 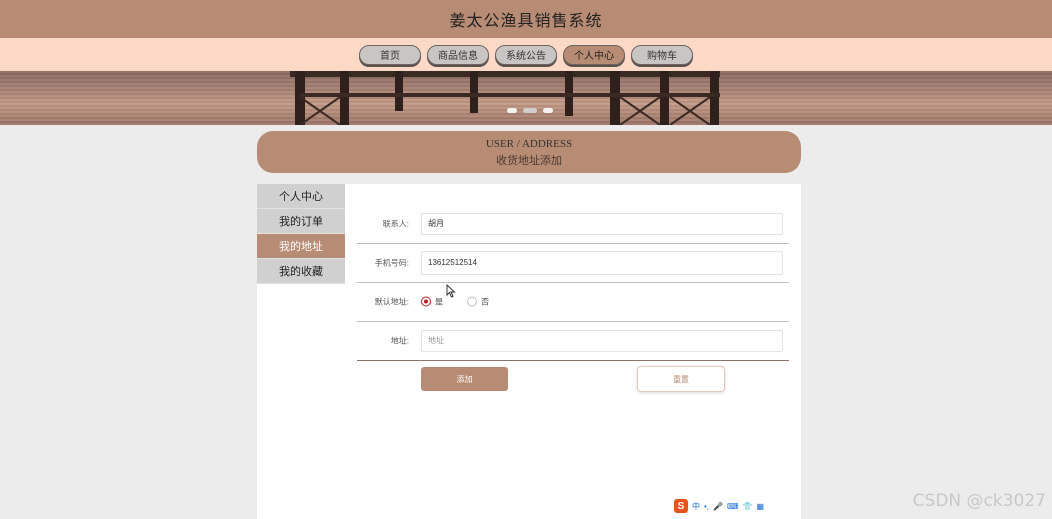 I want to click on header-bar: 姜太公渔具销售系统, so click(x=526, y=19).